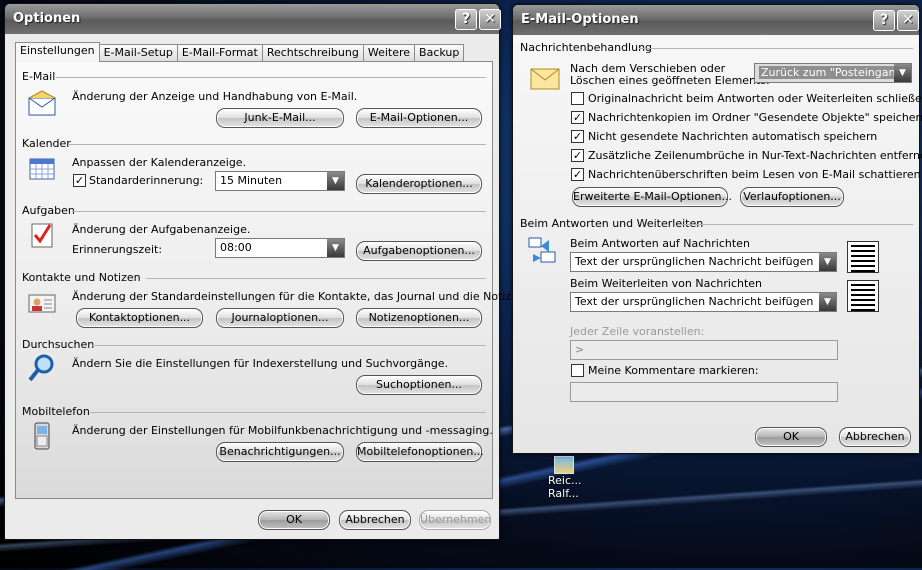  Describe the element at coordinates (219, 53) in the screenshot. I see `tab-email-format: E-Mail-Format` at that location.